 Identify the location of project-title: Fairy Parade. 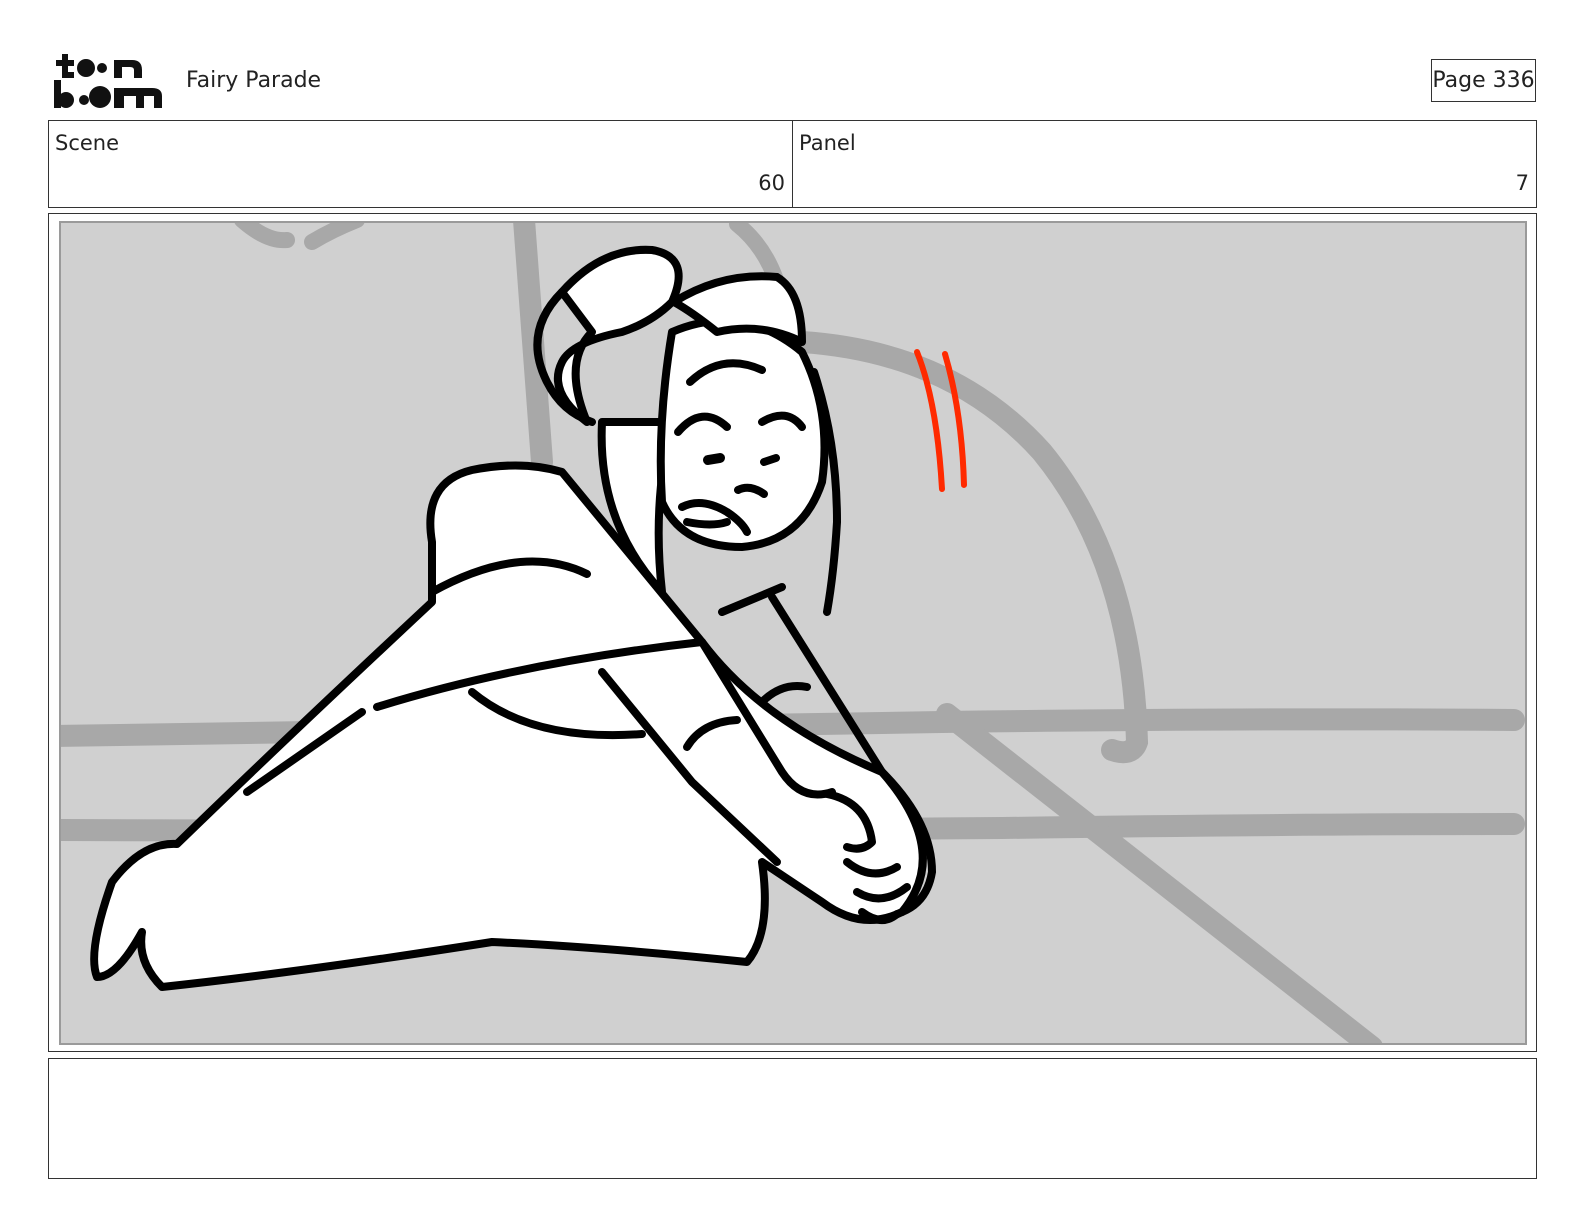
(254, 80).